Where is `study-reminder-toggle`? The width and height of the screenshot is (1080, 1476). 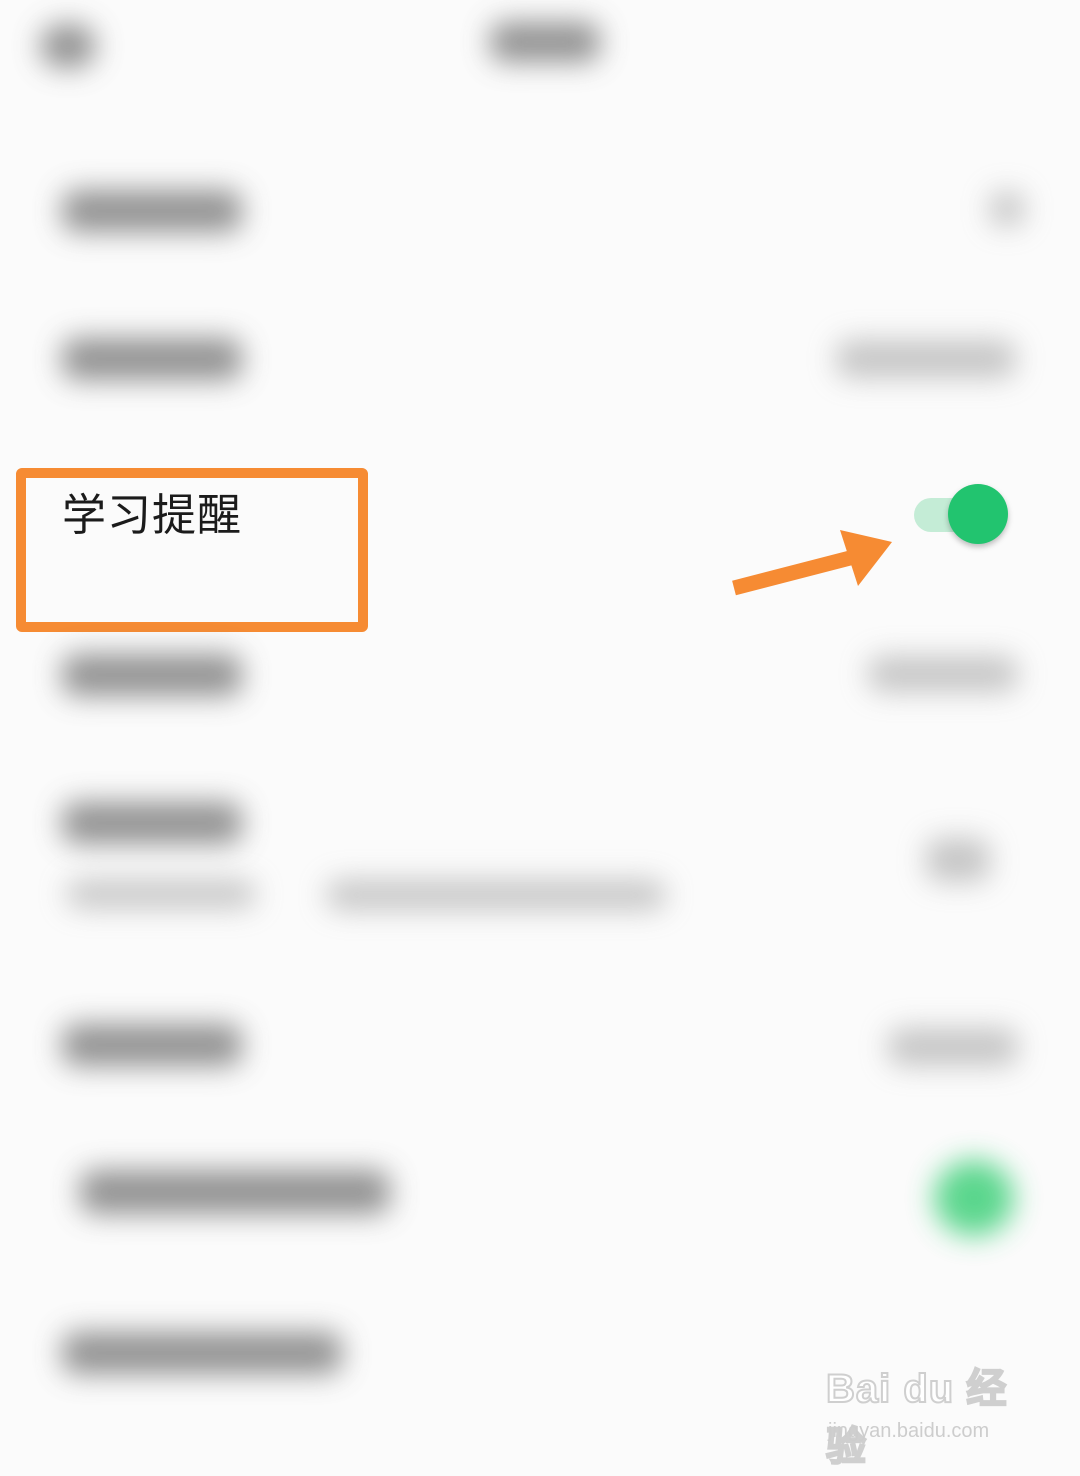 study-reminder-toggle is located at coordinates (962, 515).